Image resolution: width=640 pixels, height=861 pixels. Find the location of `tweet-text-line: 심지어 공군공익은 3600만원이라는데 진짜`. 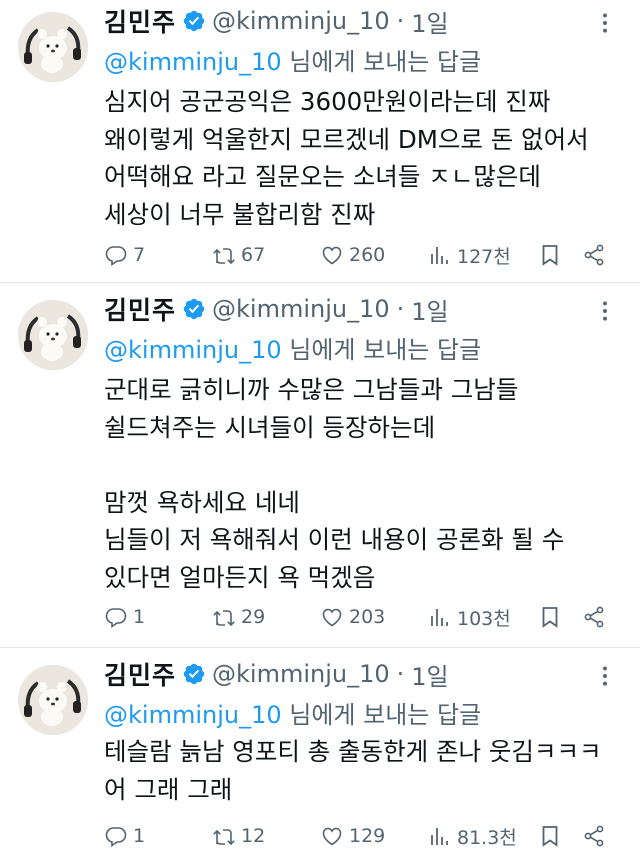

tweet-text-line: 심지어 공군공익은 3600만원이라는데 진짜 is located at coordinates (327, 101).